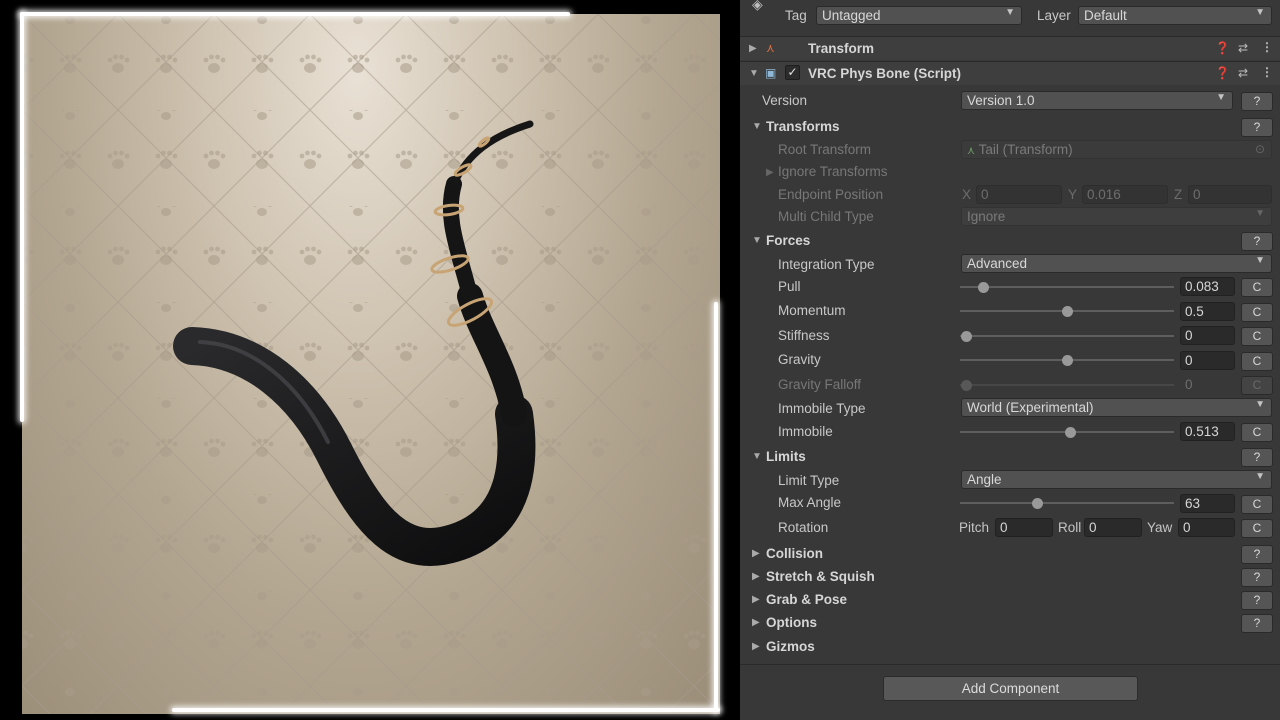 Image resolution: width=1280 pixels, height=720 pixels. Describe the element at coordinates (966, 336) in the screenshot. I see `stiffness-slider-knob` at that location.